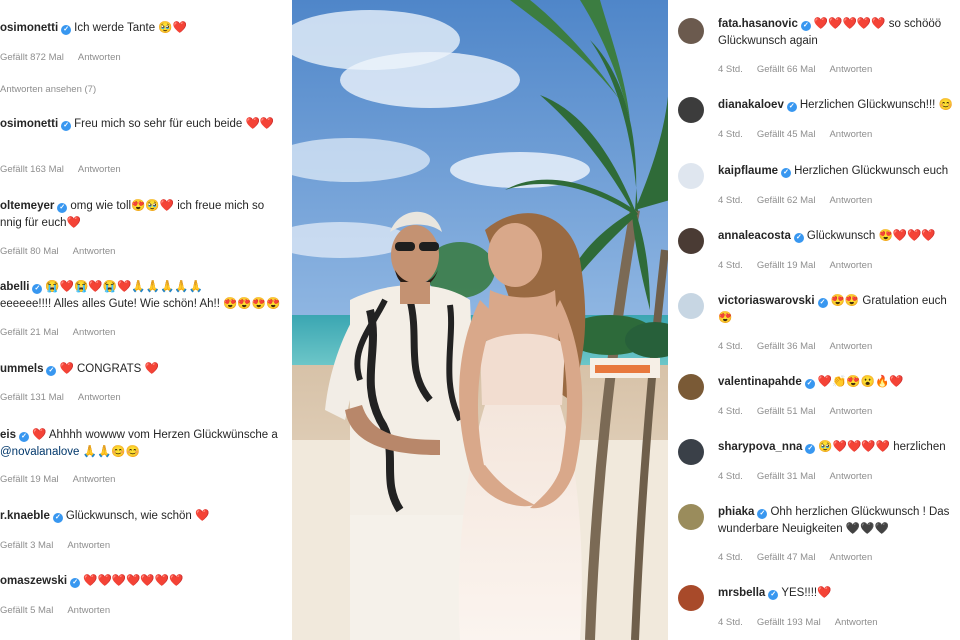  Describe the element at coordinates (14, 287) in the screenshot. I see `comment-username: abelli` at that location.